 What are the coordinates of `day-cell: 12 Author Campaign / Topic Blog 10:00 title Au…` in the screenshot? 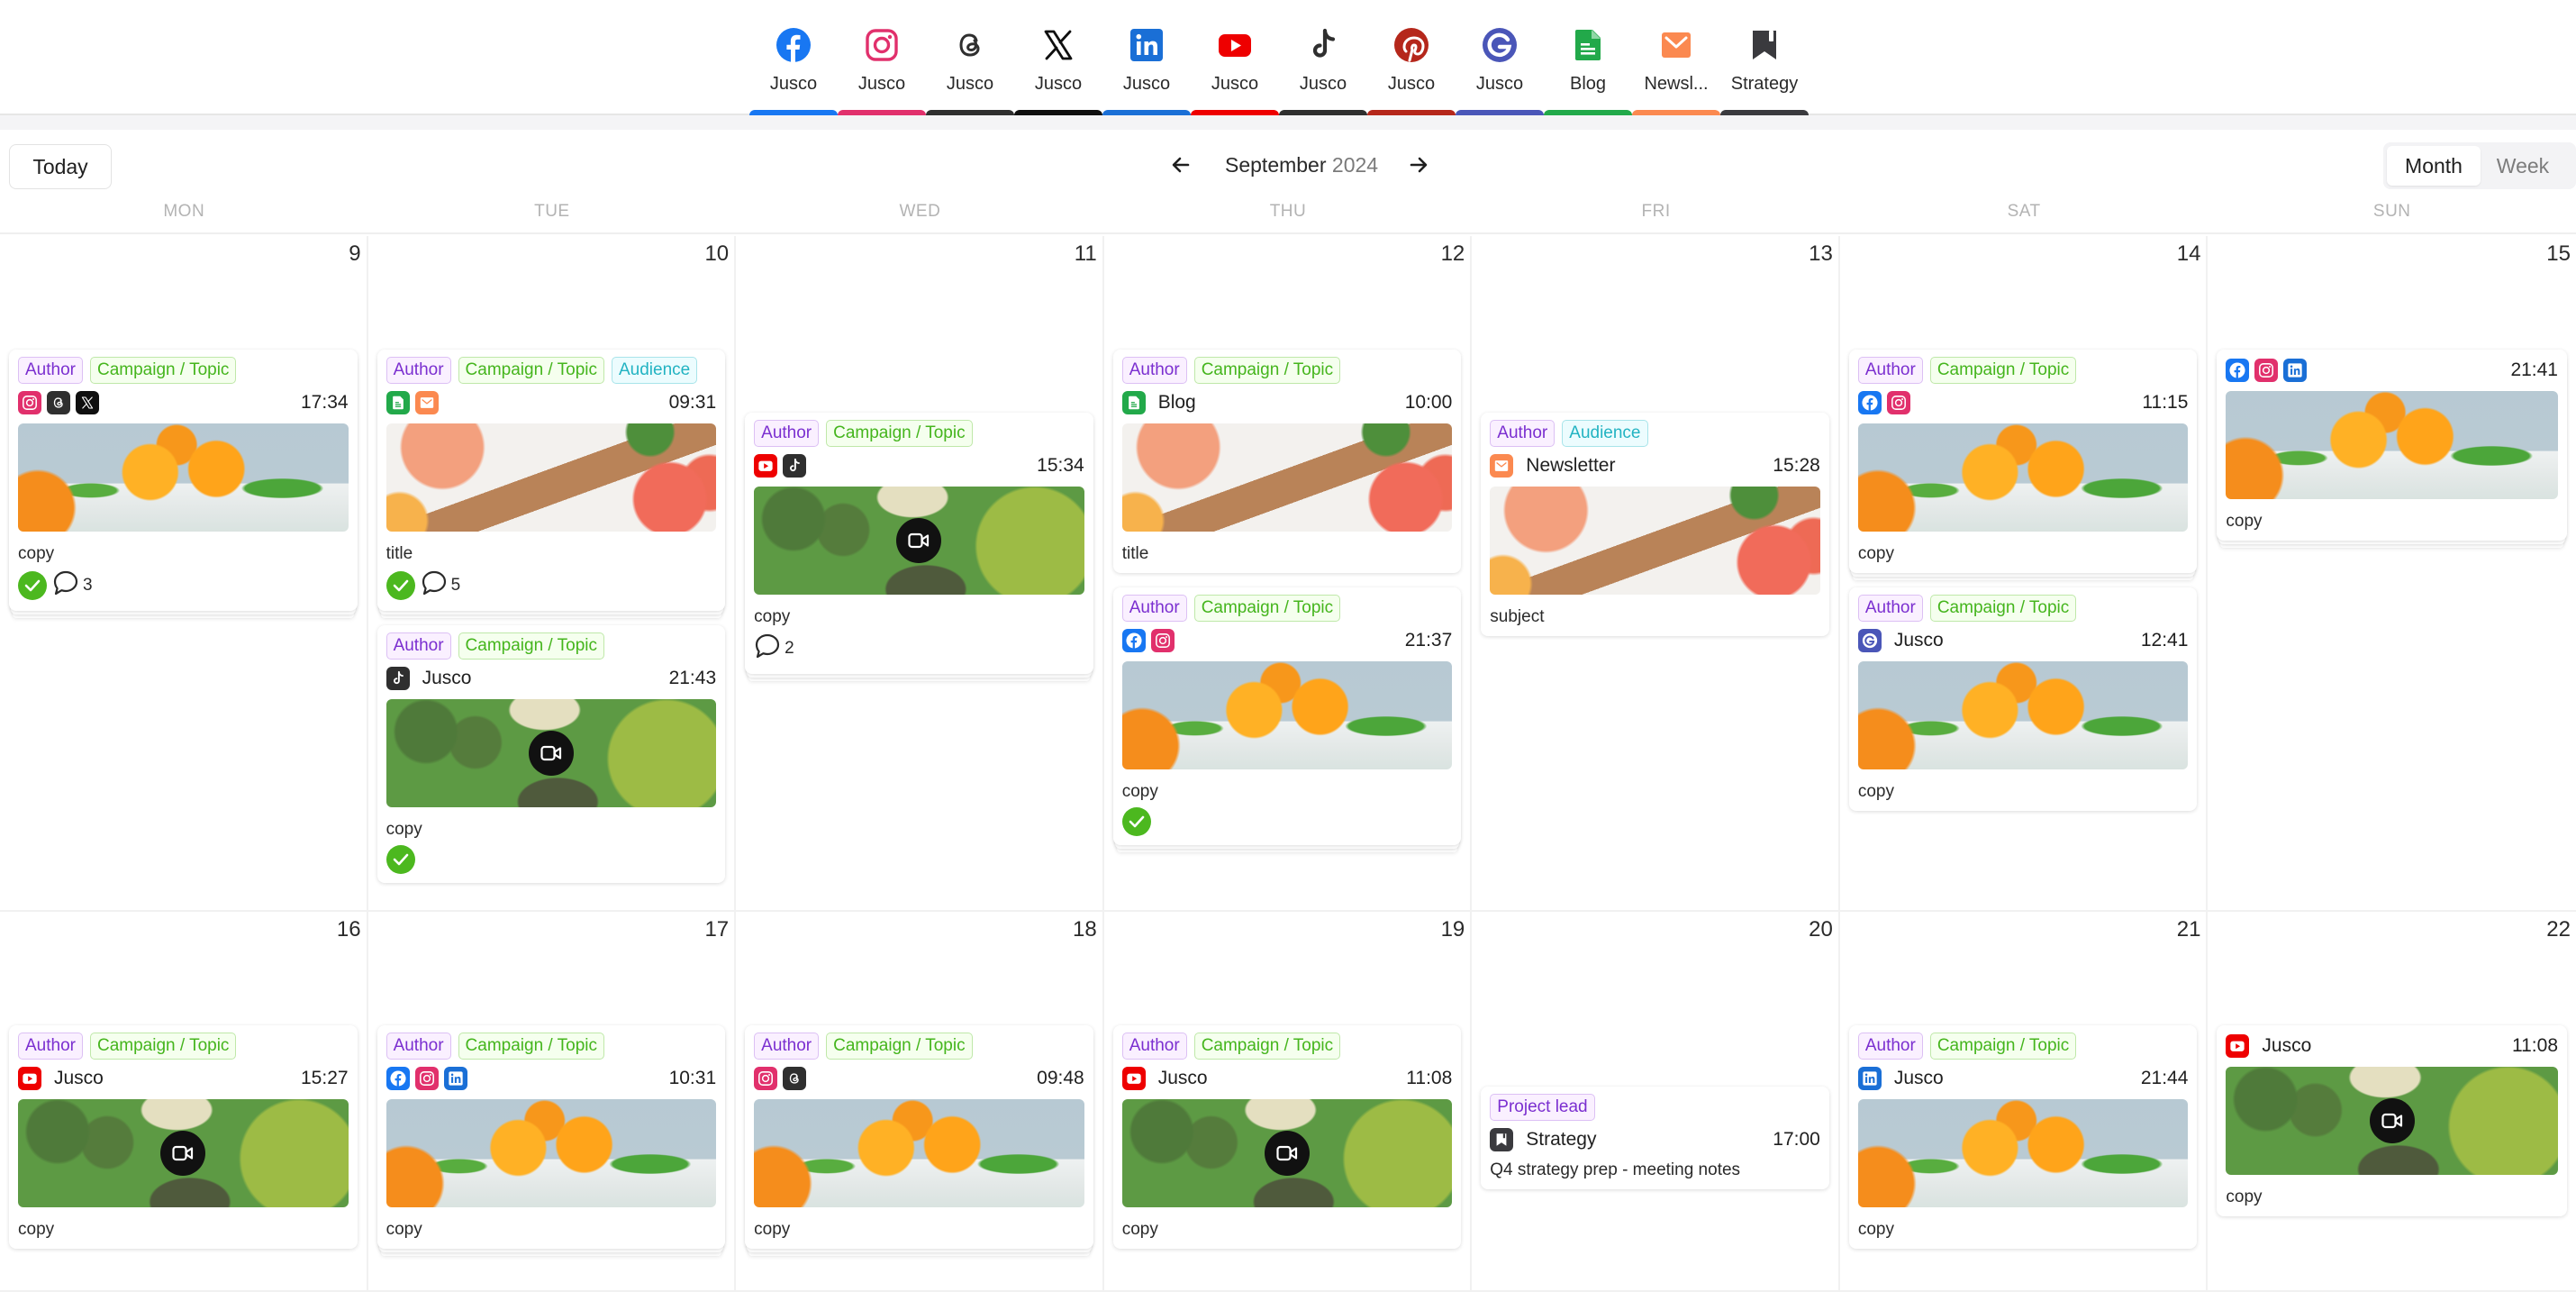 It's located at (1288, 574).